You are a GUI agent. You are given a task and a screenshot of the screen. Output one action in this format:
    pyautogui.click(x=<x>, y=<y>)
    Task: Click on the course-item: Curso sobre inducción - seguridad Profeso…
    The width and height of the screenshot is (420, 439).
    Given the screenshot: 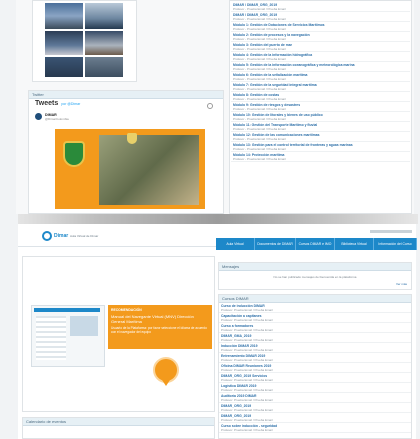 What is the action you would take?
    pyautogui.click(x=315, y=428)
    